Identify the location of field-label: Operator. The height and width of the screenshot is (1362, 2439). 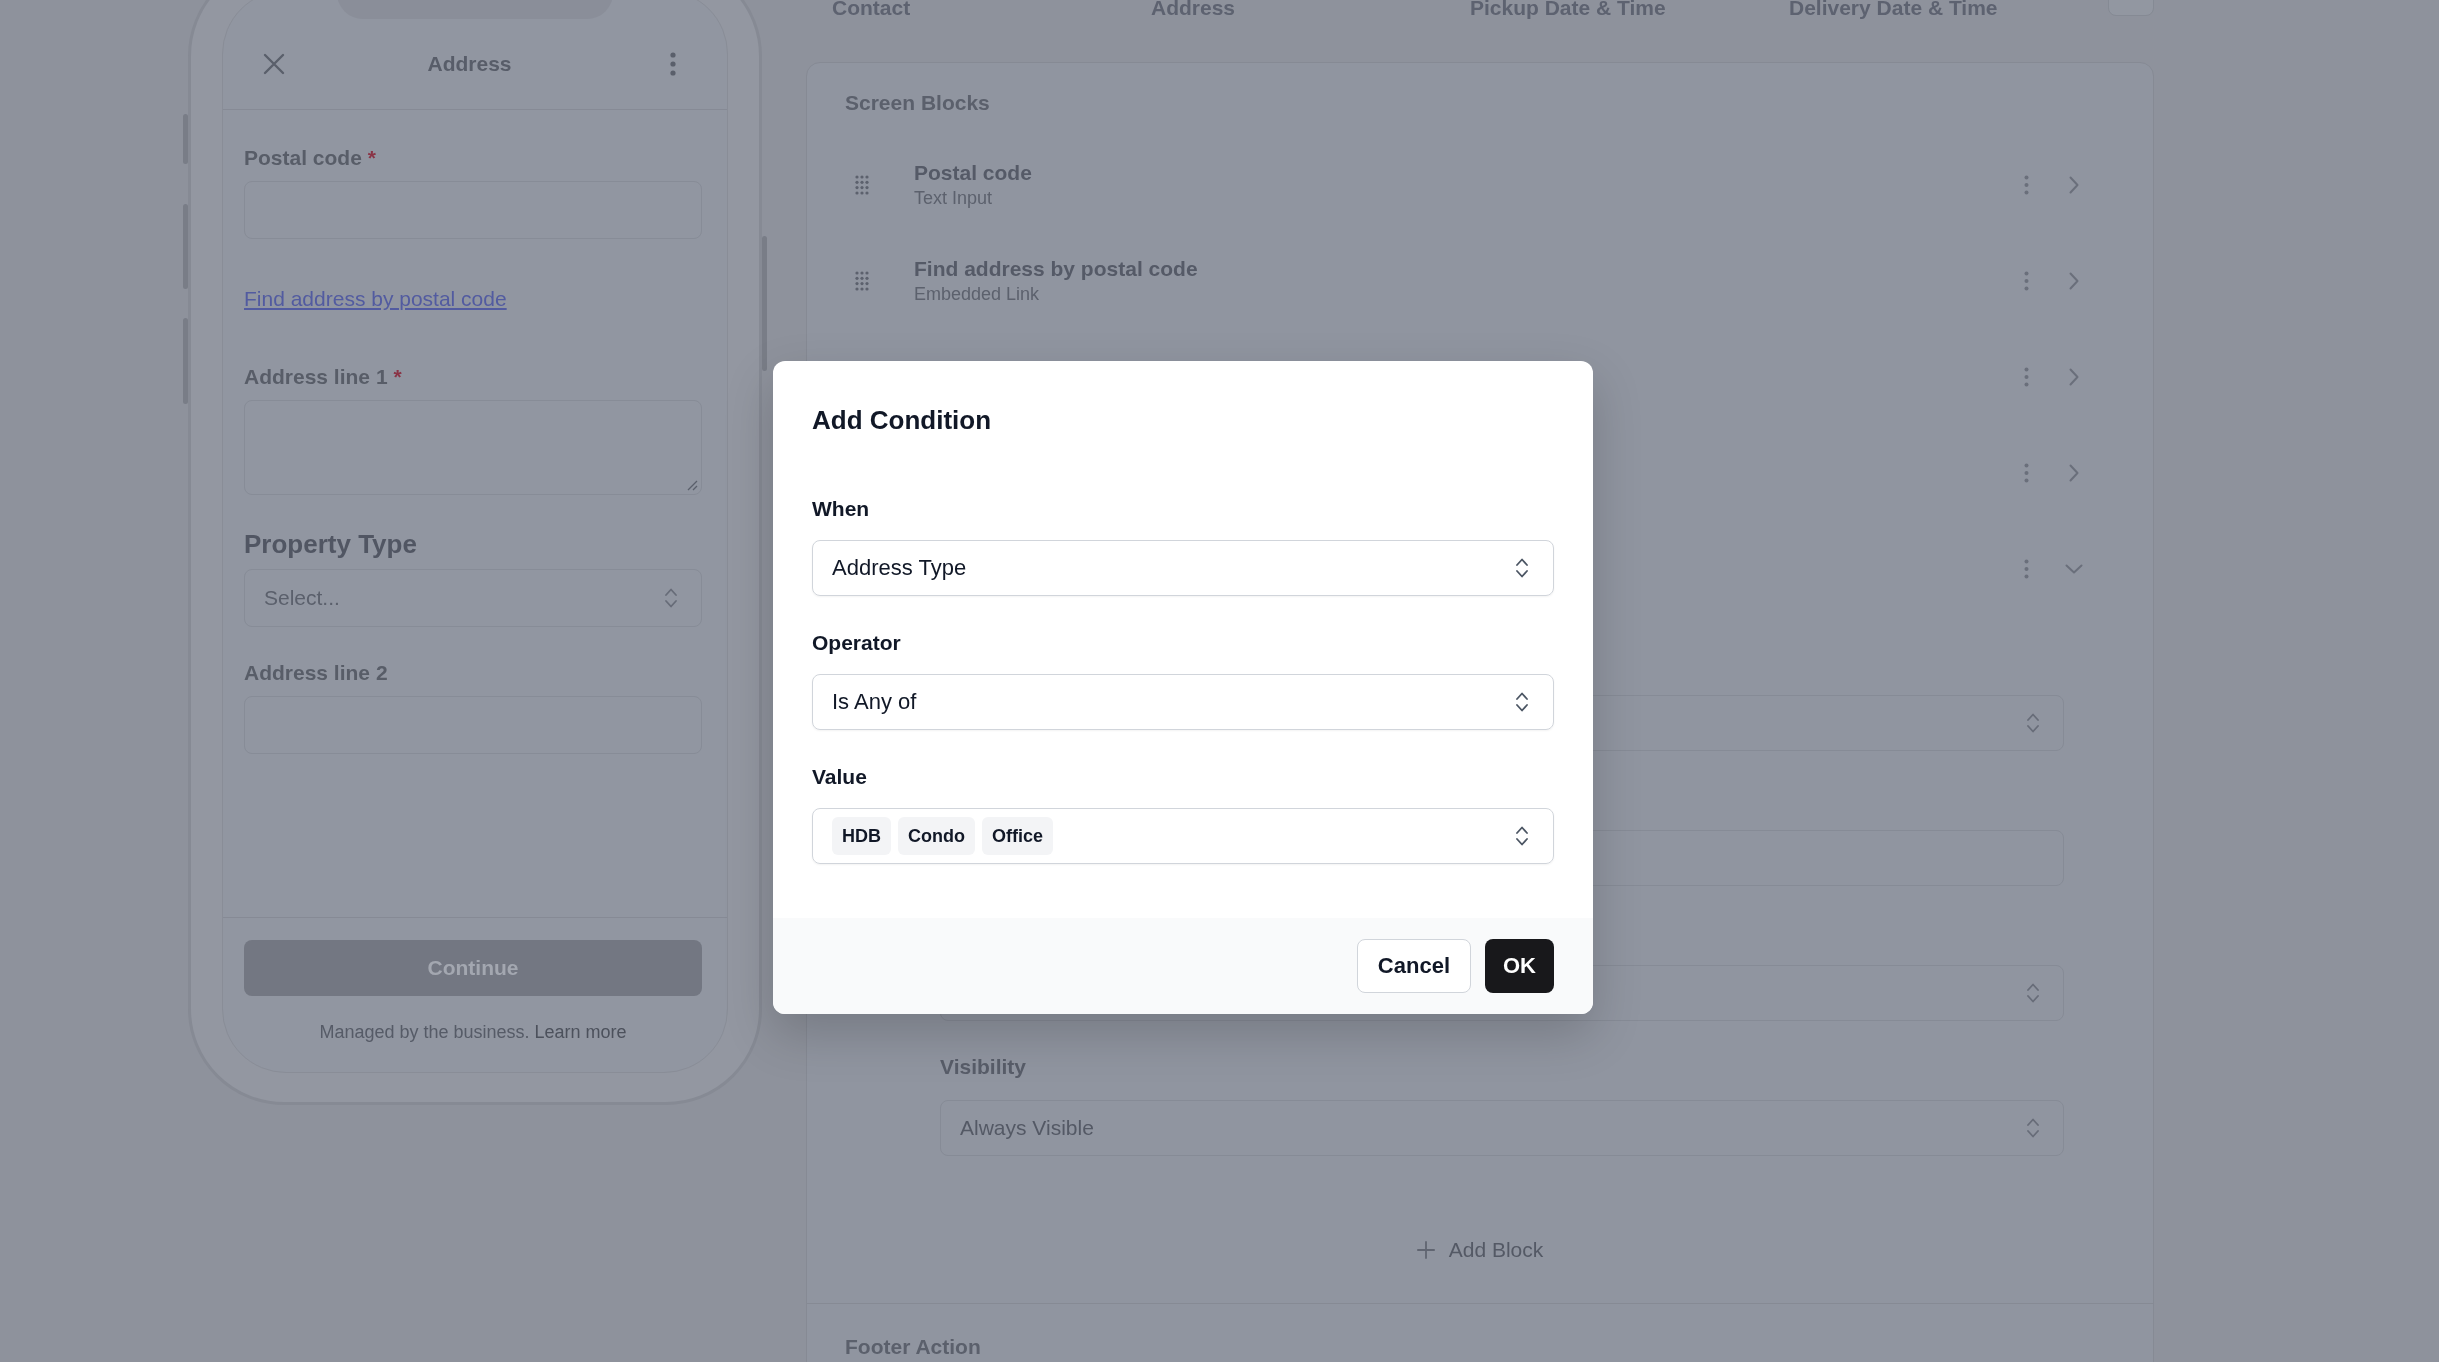
(856, 643).